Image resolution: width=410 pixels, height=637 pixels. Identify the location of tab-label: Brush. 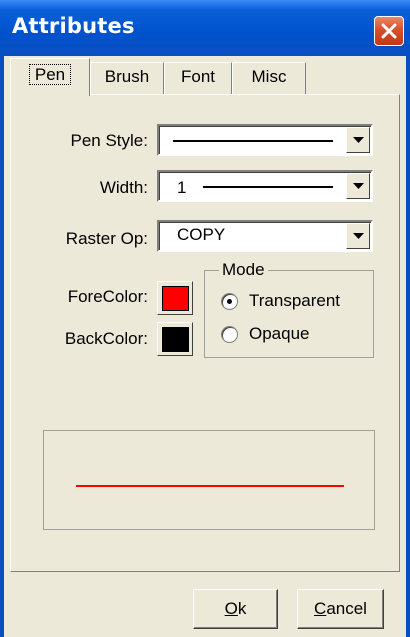
(127, 76).